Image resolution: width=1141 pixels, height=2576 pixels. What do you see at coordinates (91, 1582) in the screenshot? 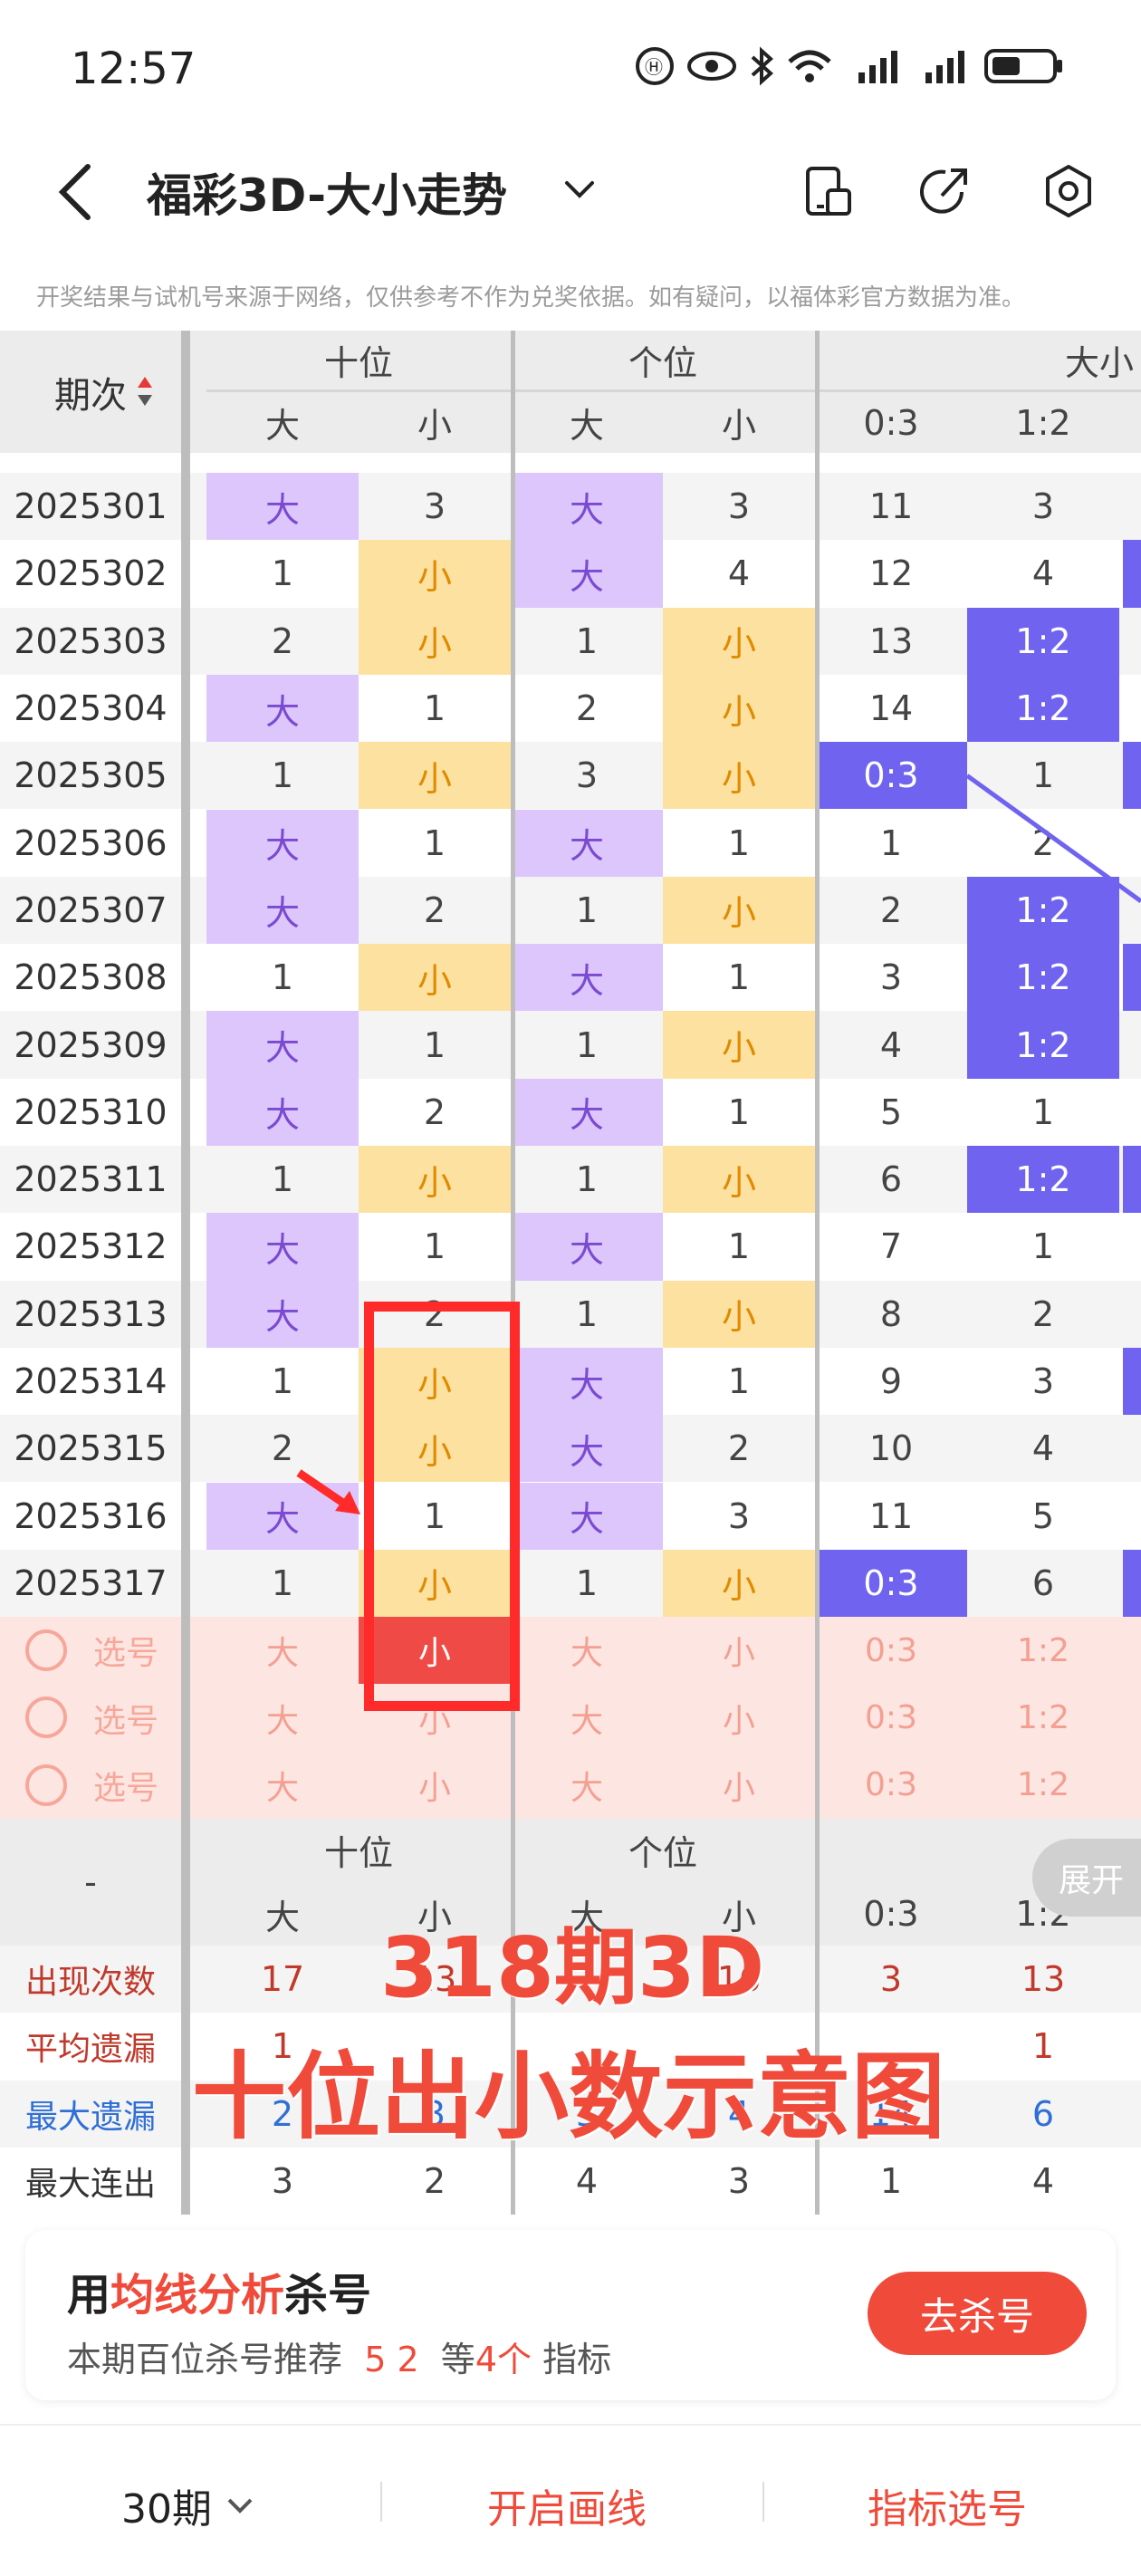
I see `period-cell: 2025317` at bounding box center [91, 1582].